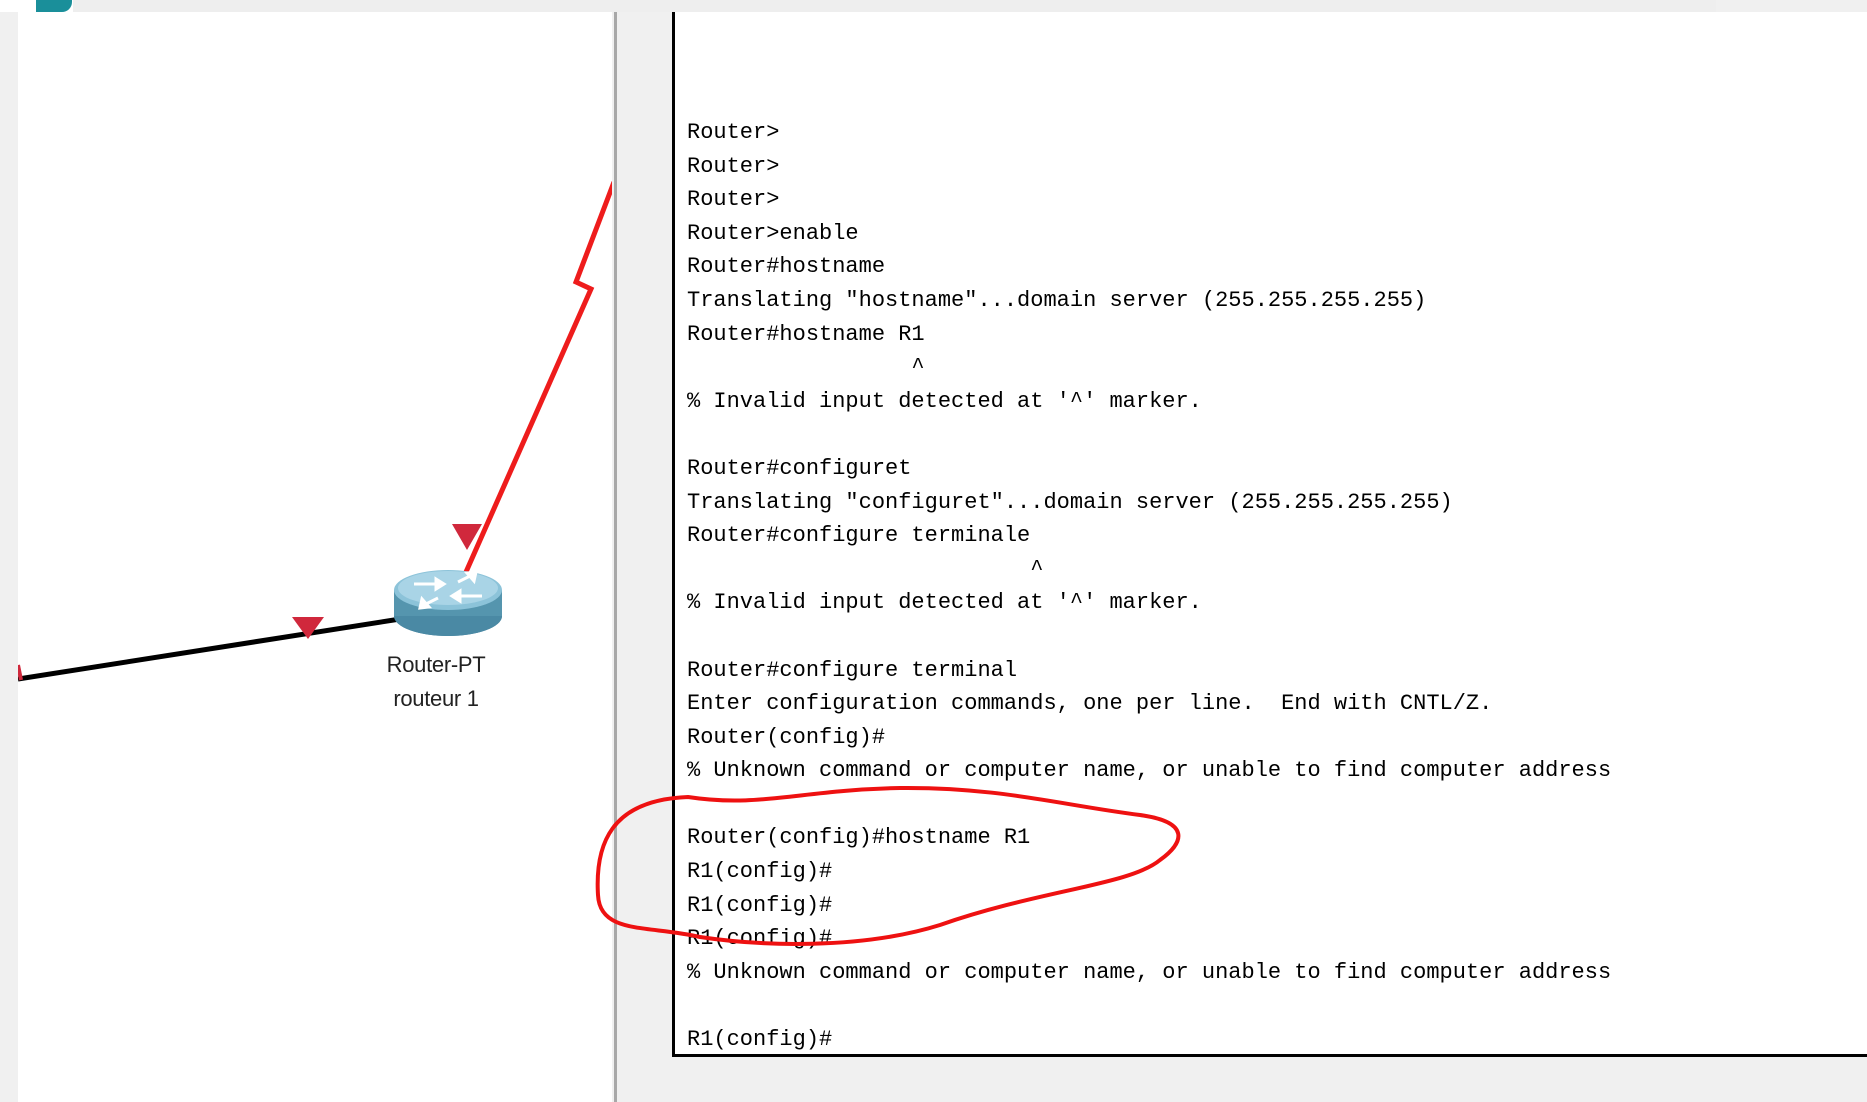 This screenshot has height=1102, width=1867. I want to click on copper-link, so click(216, 648).